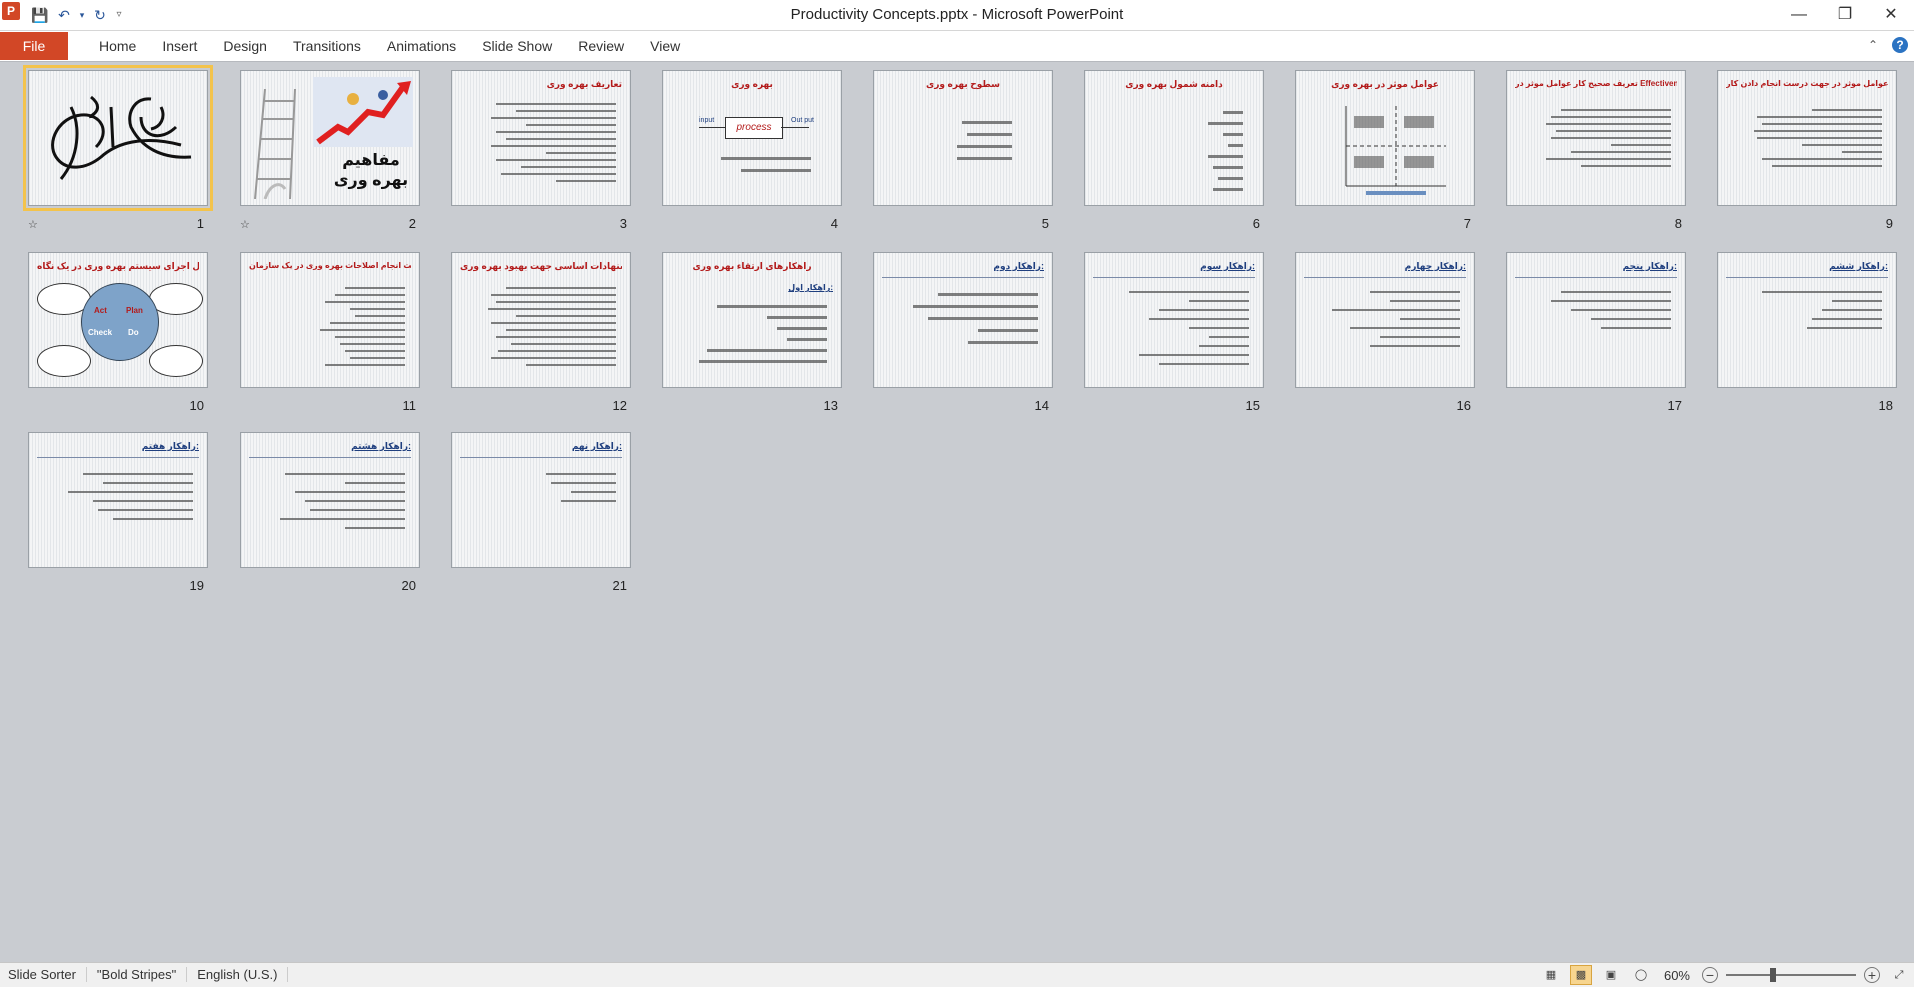 Image resolution: width=1914 pixels, height=987 pixels. What do you see at coordinates (121, 137) in the screenshot?
I see `calligraphy-image` at bounding box center [121, 137].